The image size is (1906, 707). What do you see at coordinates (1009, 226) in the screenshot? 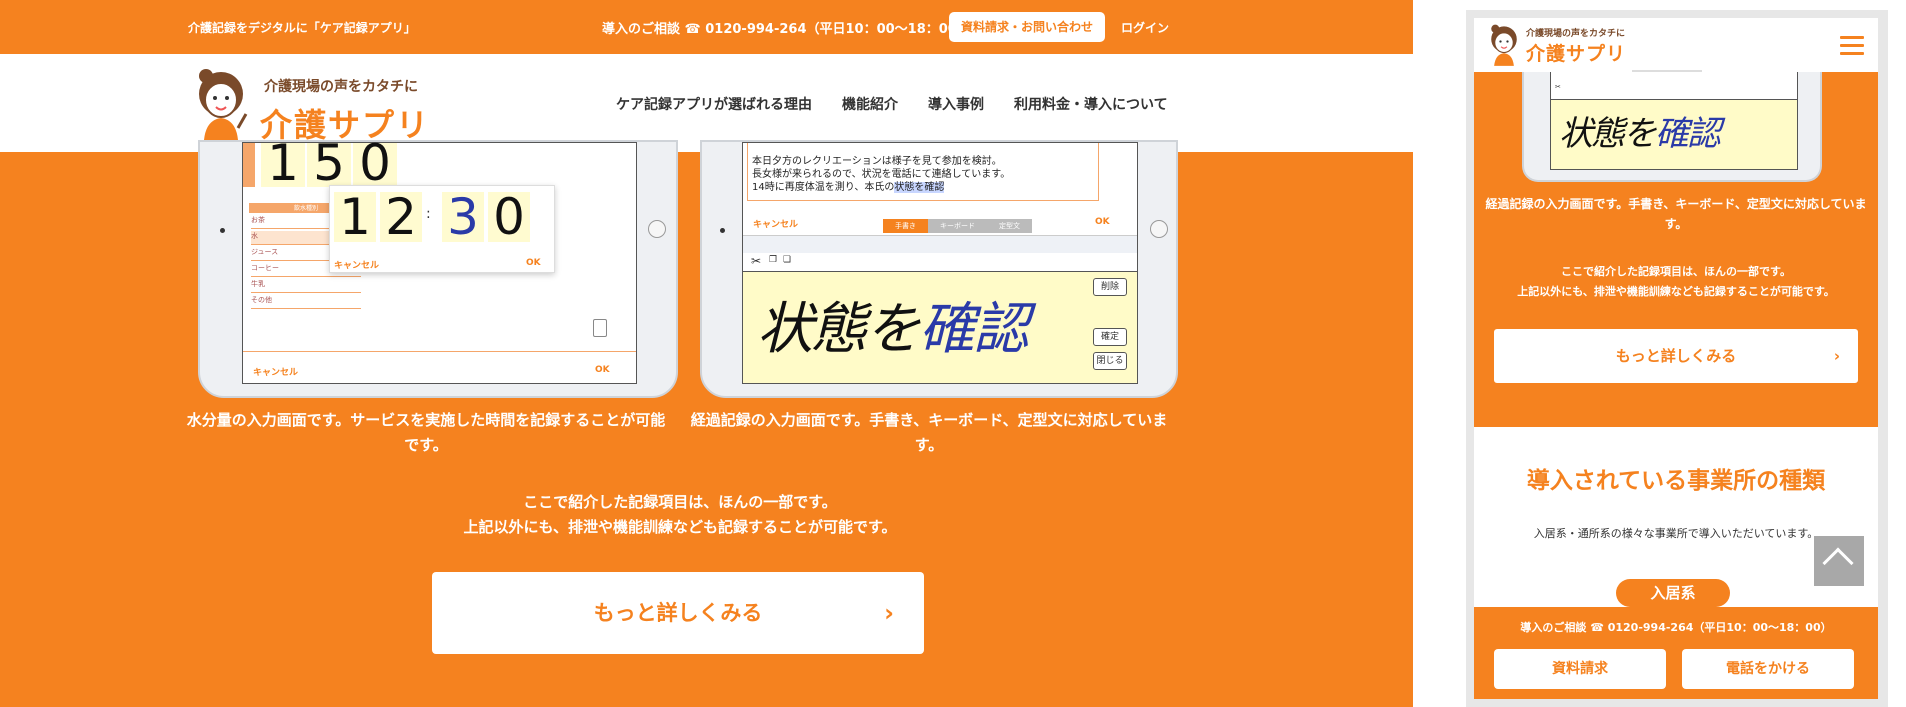
I see `tab-template: 定型文` at bounding box center [1009, 226].